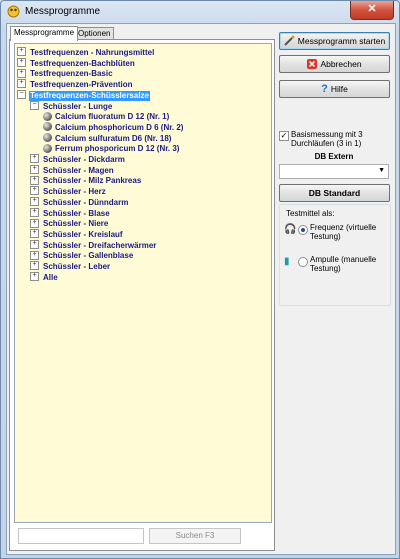 The width and height of the screenshot is (400, 559). I want to click on help-button: ? Hilfe, so click(334, 89).